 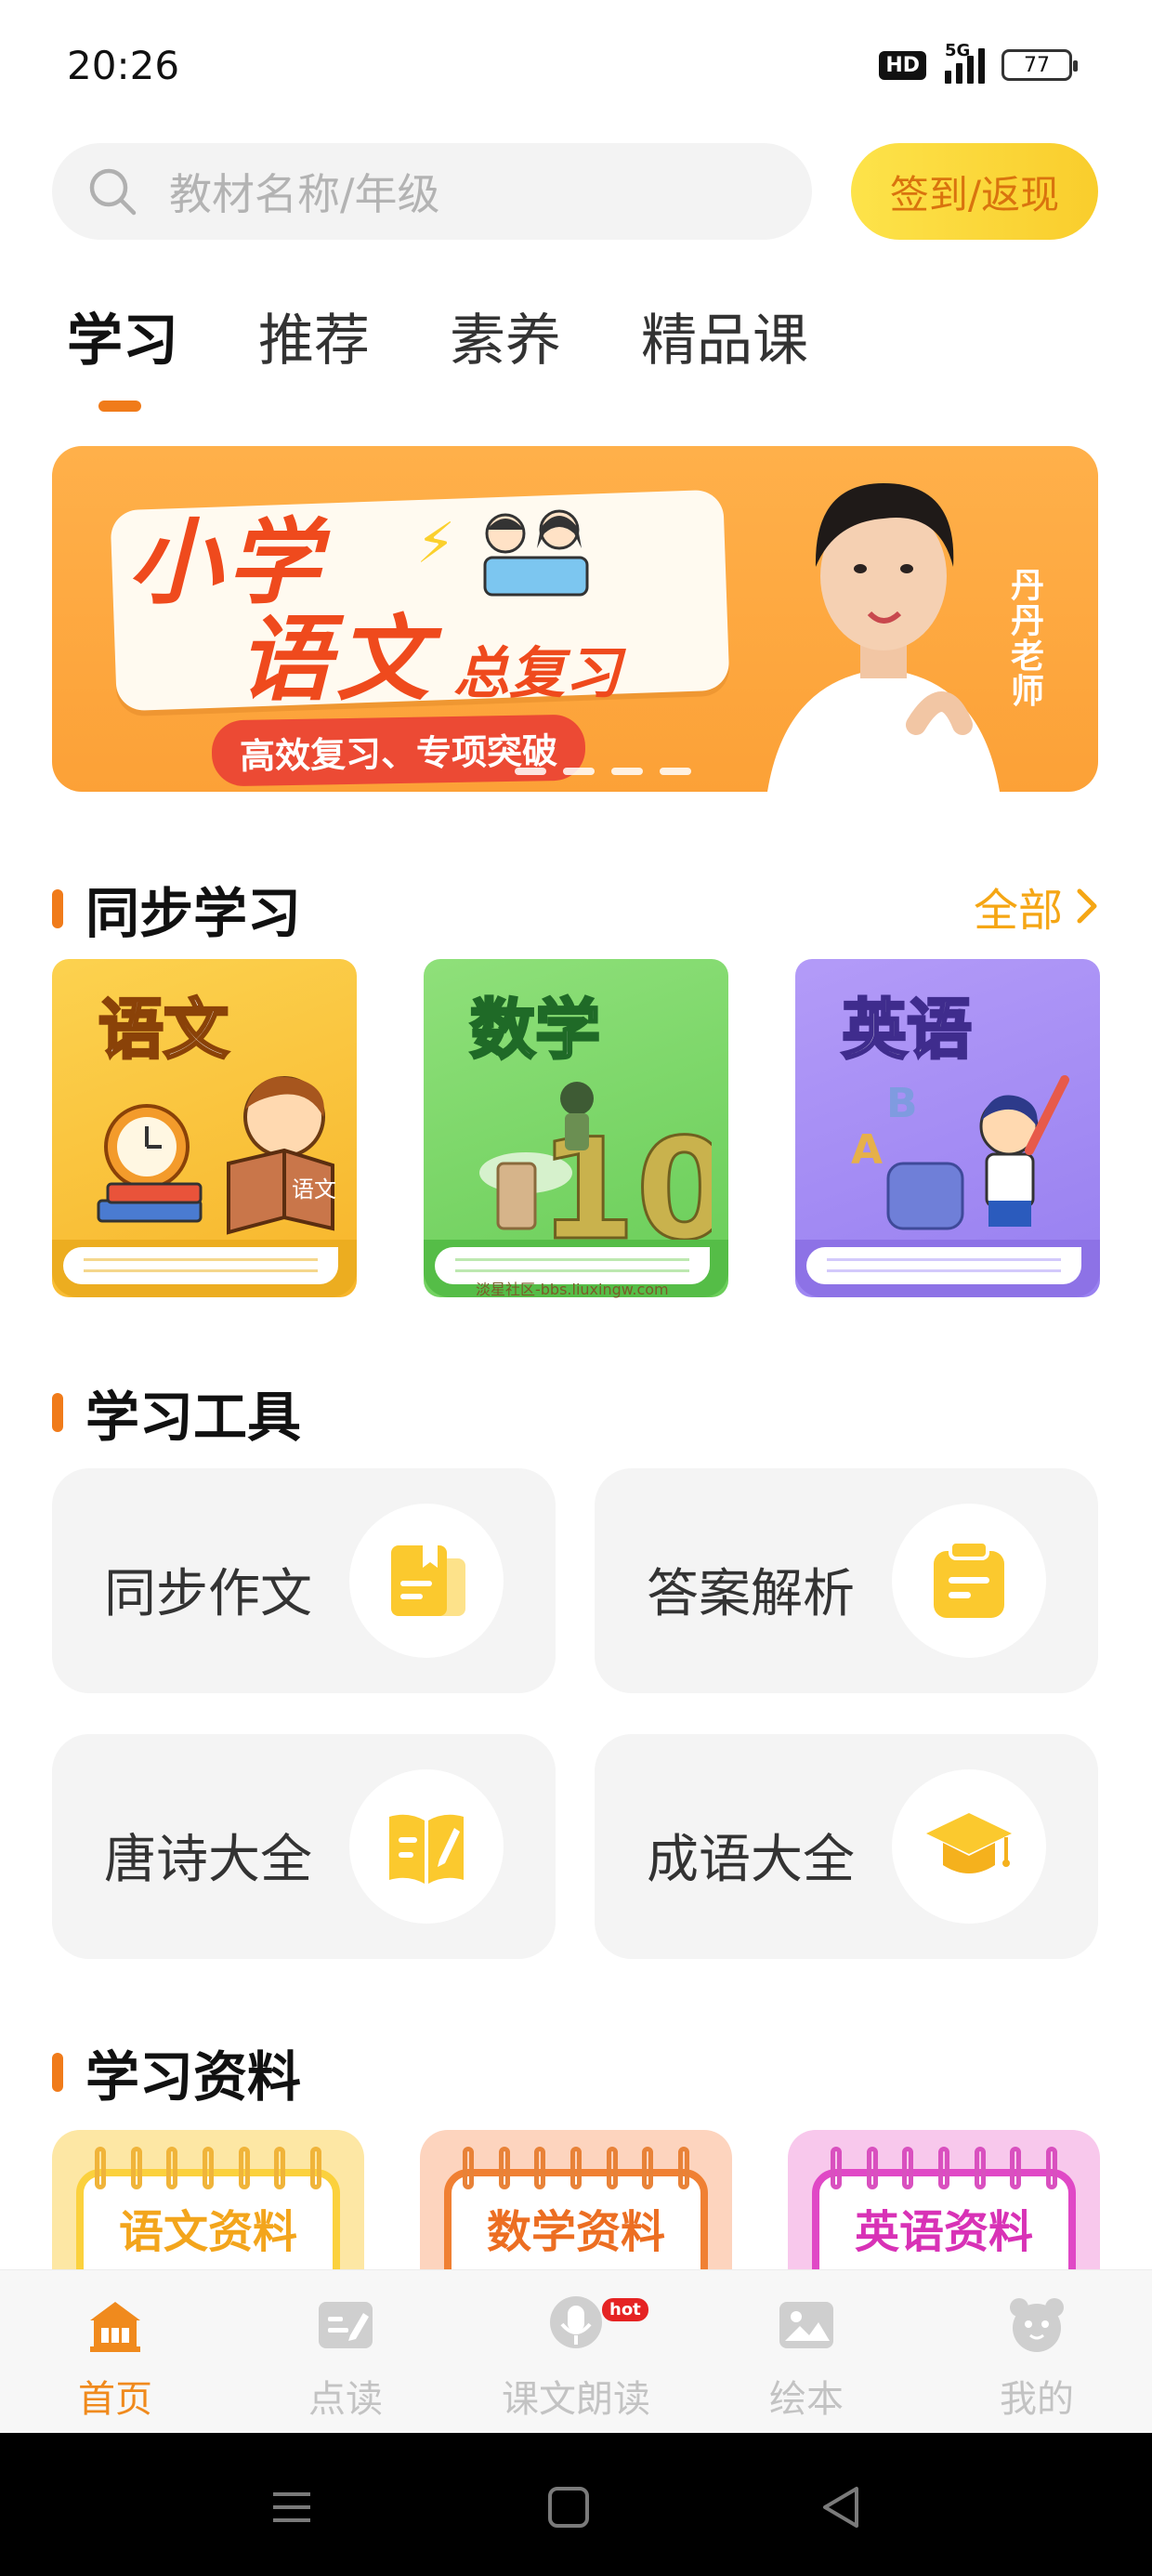 What do you see at coordinates (193, 2077) in the screenshot?
I see `section-title: 学习资料` at bounding box center [193, 2077].